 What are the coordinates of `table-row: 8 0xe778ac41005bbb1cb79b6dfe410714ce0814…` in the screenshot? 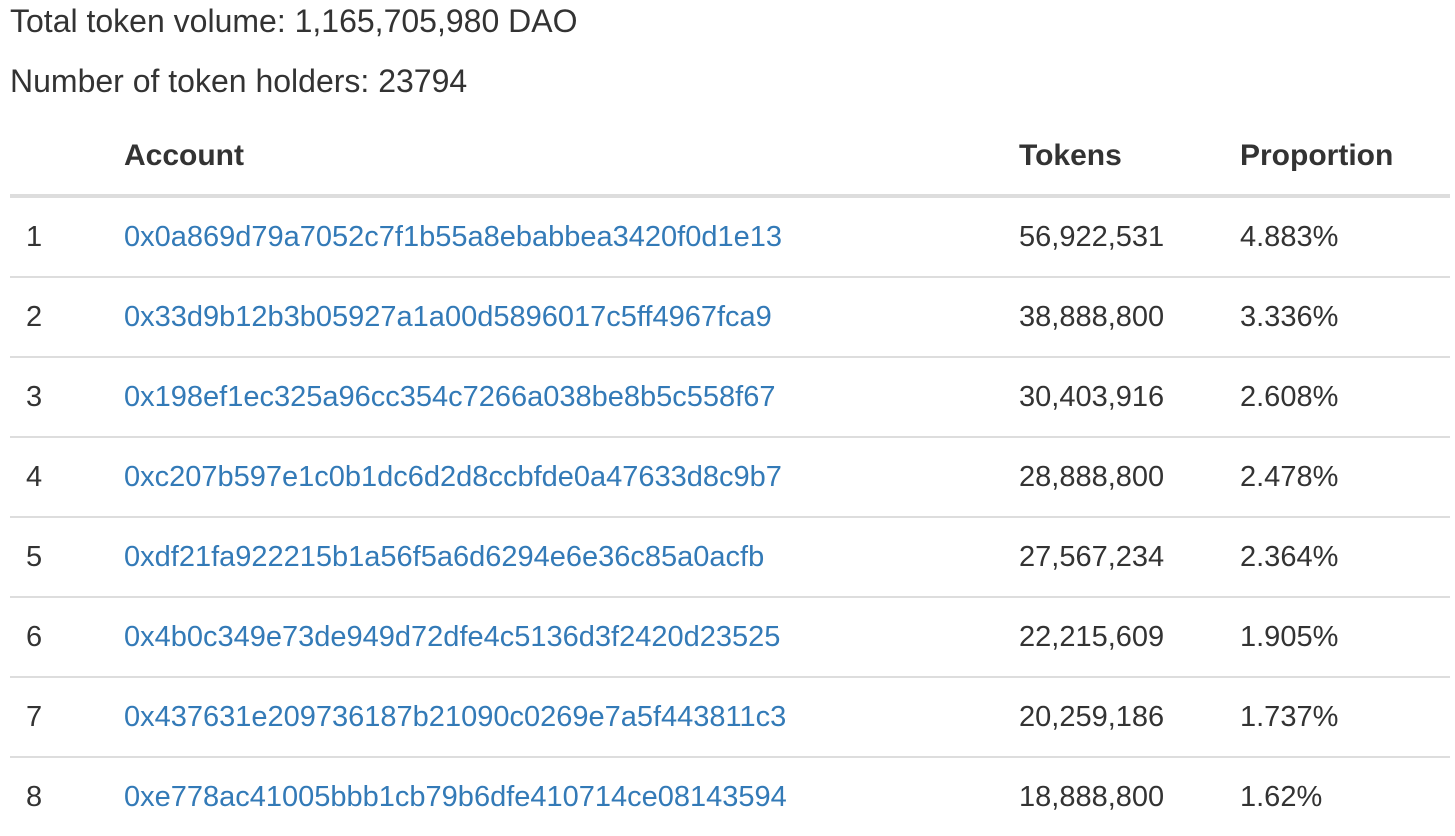 It's located at (730, 796).